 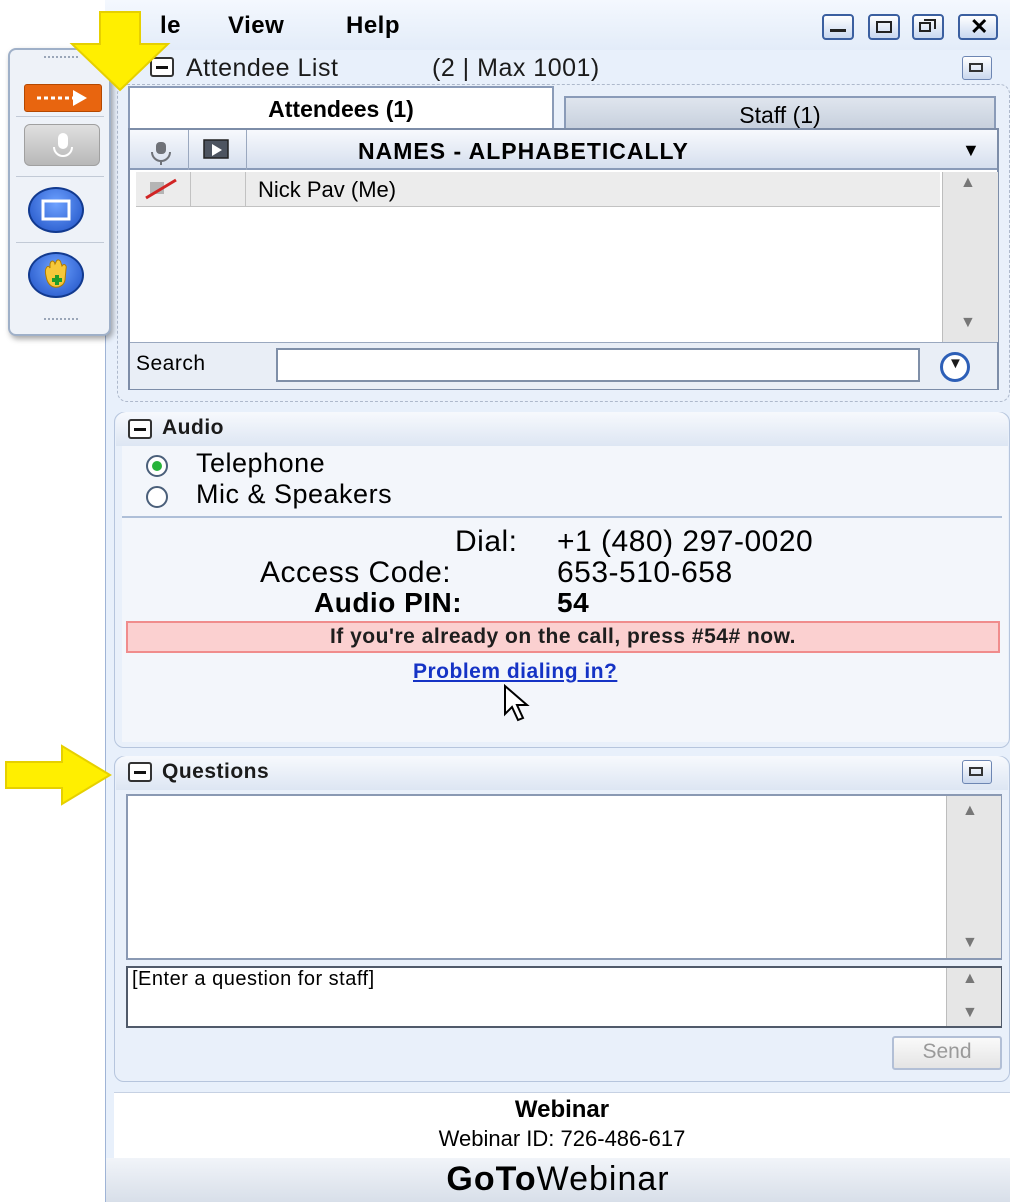 I want to click on dial-label: Dial:, so click(x=486, y=541).